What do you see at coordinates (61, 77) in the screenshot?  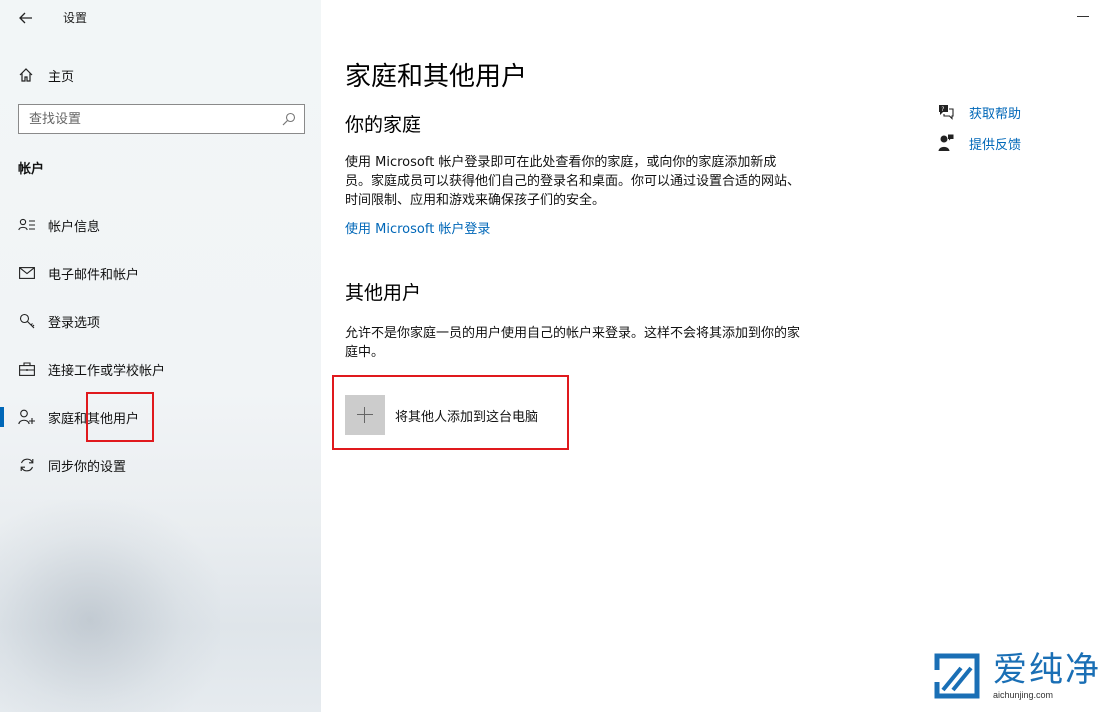 I see `home-label: 主页` at bounding box center [61, 77].